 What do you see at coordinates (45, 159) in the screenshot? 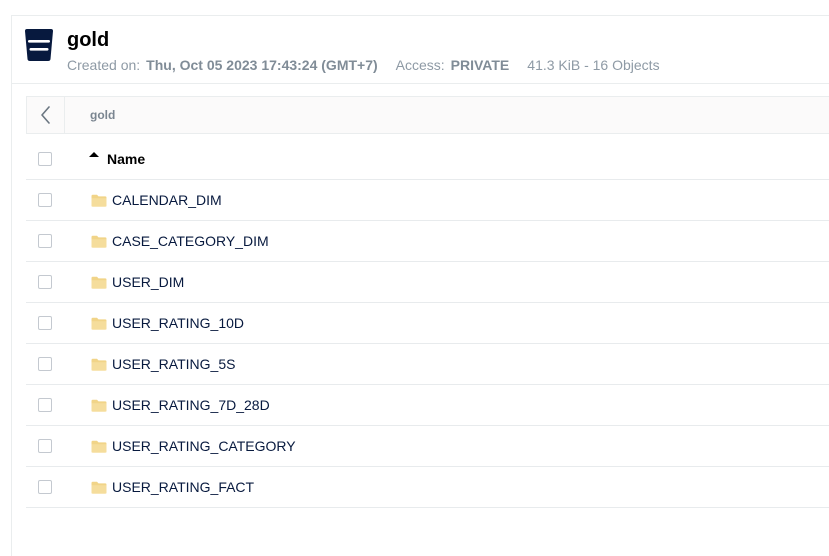
I see `select-all-checkbox` at bounding box center [45, 159].